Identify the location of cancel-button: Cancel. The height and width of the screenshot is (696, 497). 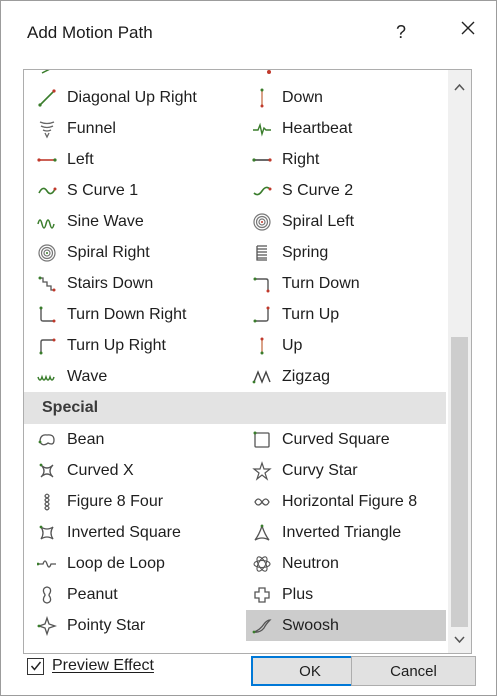
(413, 671).